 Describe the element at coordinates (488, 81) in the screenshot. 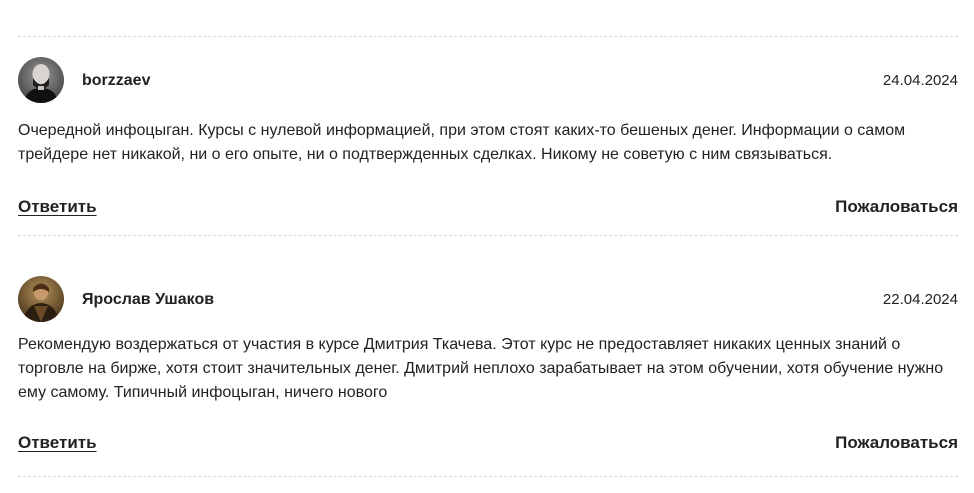

I see `comment-header: borzzaev 24.04.2024` at that location.